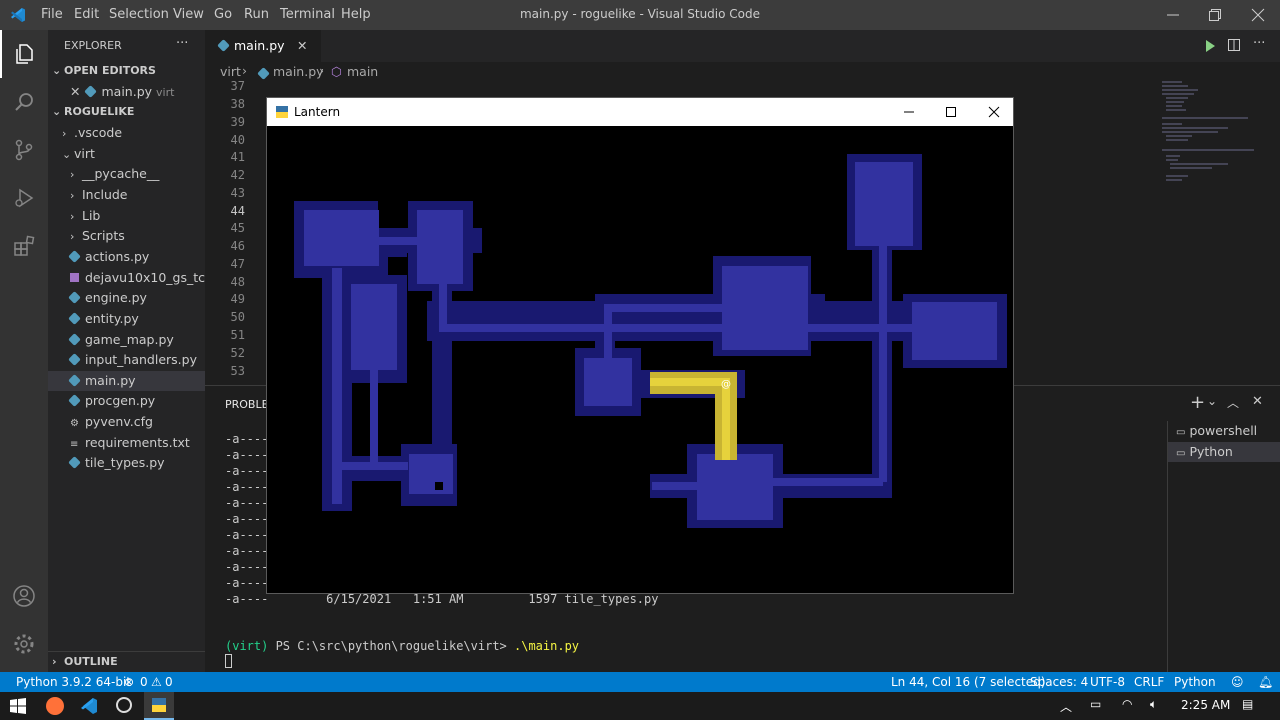 This screenshot has width=1280, height=720. What do you see at coordinates (256, 14) in the screenshot?
I see `menu-run: Run` at bounding box center [256, 14].